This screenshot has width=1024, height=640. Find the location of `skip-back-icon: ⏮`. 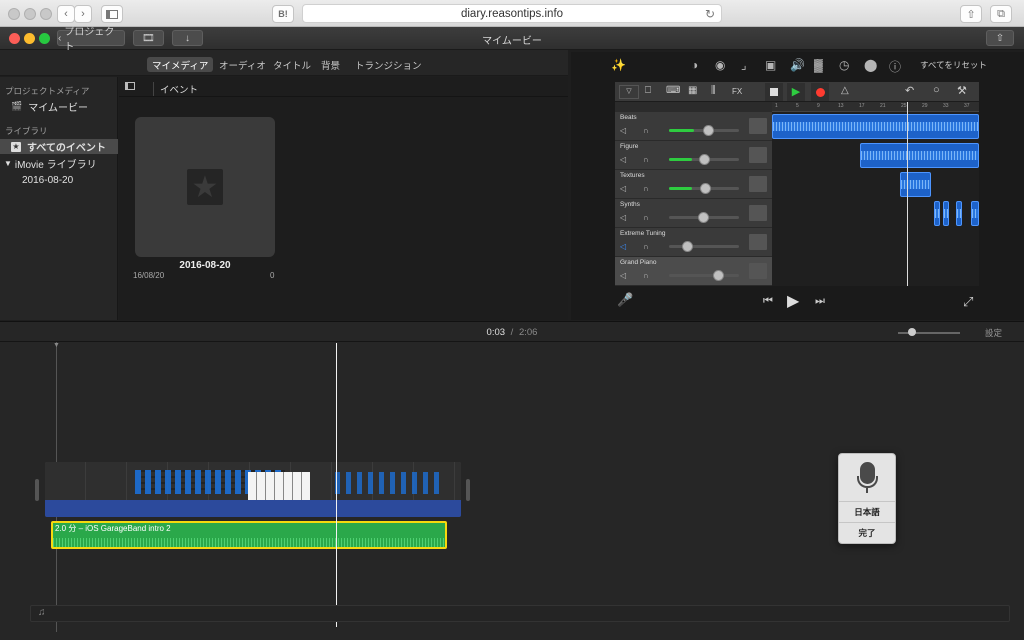

skip-back-icon: ⏮ is located at coordinates (768, 301).